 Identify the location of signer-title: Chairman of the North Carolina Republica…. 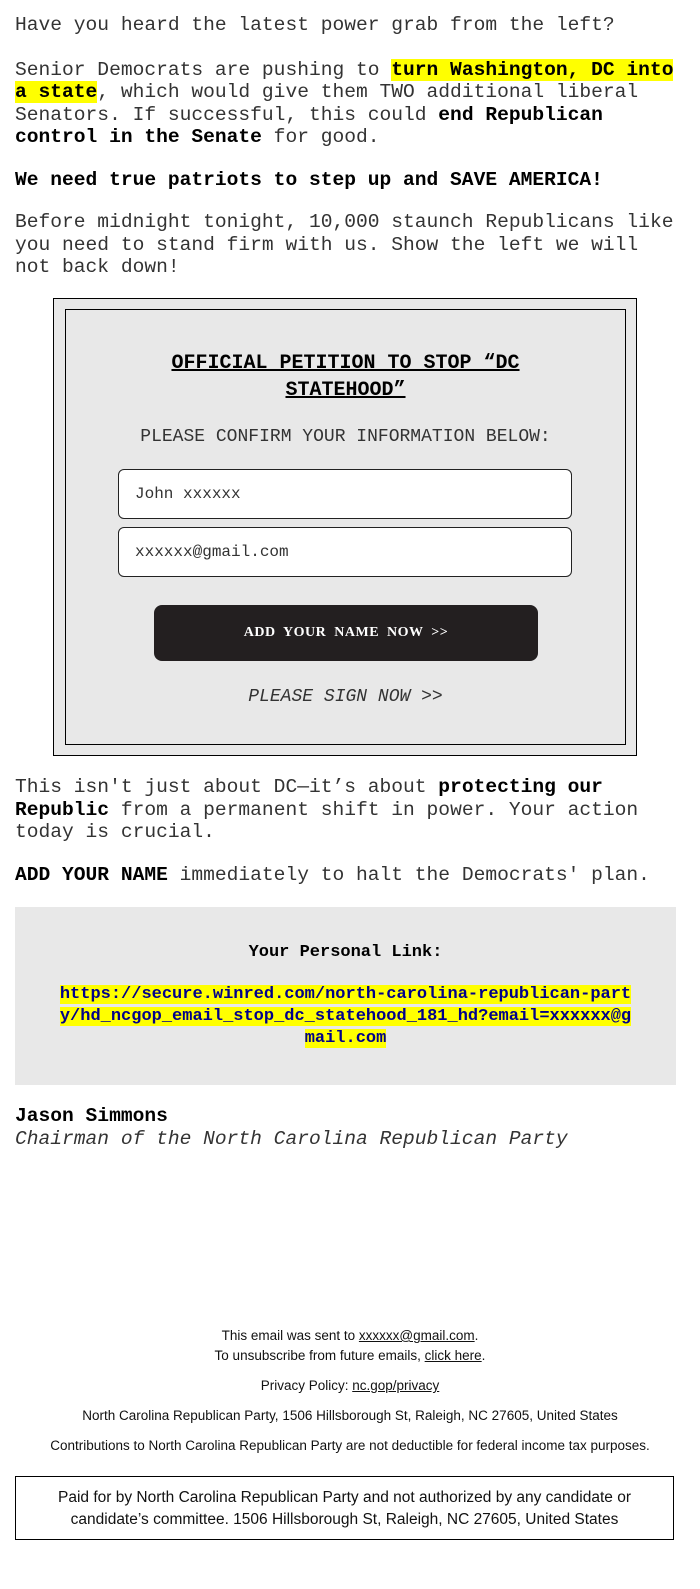
(291, 1138).